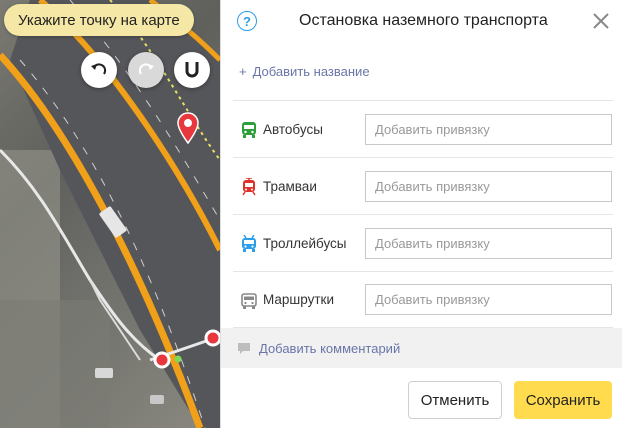 This screenshot has height=428, width=622. Describe the element at coordinates (249, 301) in the screenshot. I see `minibus-icon` at that location.